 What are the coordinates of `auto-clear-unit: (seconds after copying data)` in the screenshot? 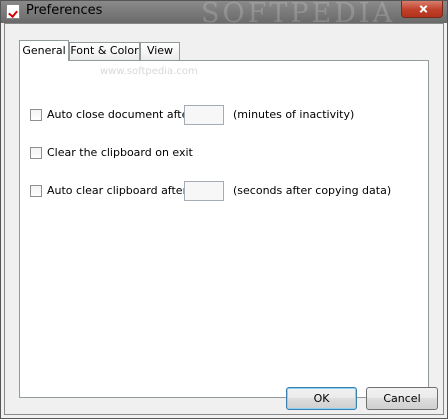 It's located at (312, 190).